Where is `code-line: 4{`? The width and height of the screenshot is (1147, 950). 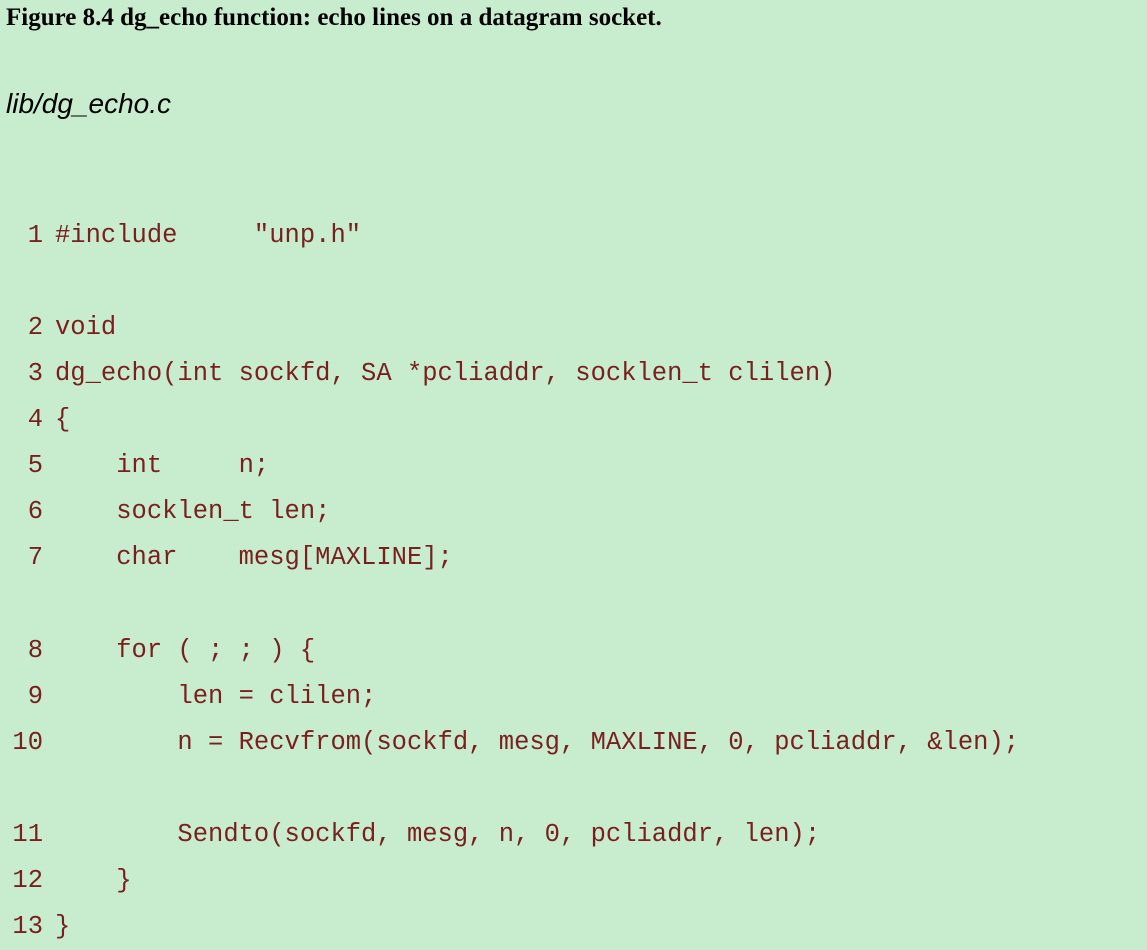 code-line: 4{ is located at coordinates (35, 420).